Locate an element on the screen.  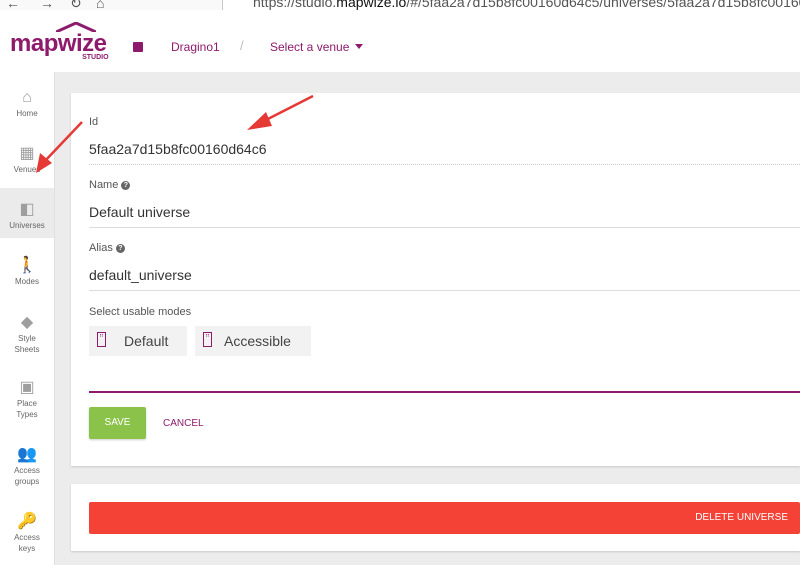
annotation-arrow-venues is located at coordinates (63, 142).